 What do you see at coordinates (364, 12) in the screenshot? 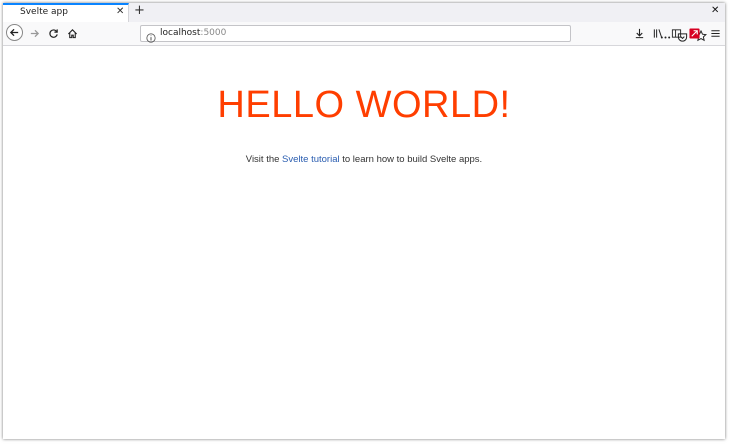
I see `tab-strip: Svelte app ✕ + ✕` at bounding box center [364, 12].